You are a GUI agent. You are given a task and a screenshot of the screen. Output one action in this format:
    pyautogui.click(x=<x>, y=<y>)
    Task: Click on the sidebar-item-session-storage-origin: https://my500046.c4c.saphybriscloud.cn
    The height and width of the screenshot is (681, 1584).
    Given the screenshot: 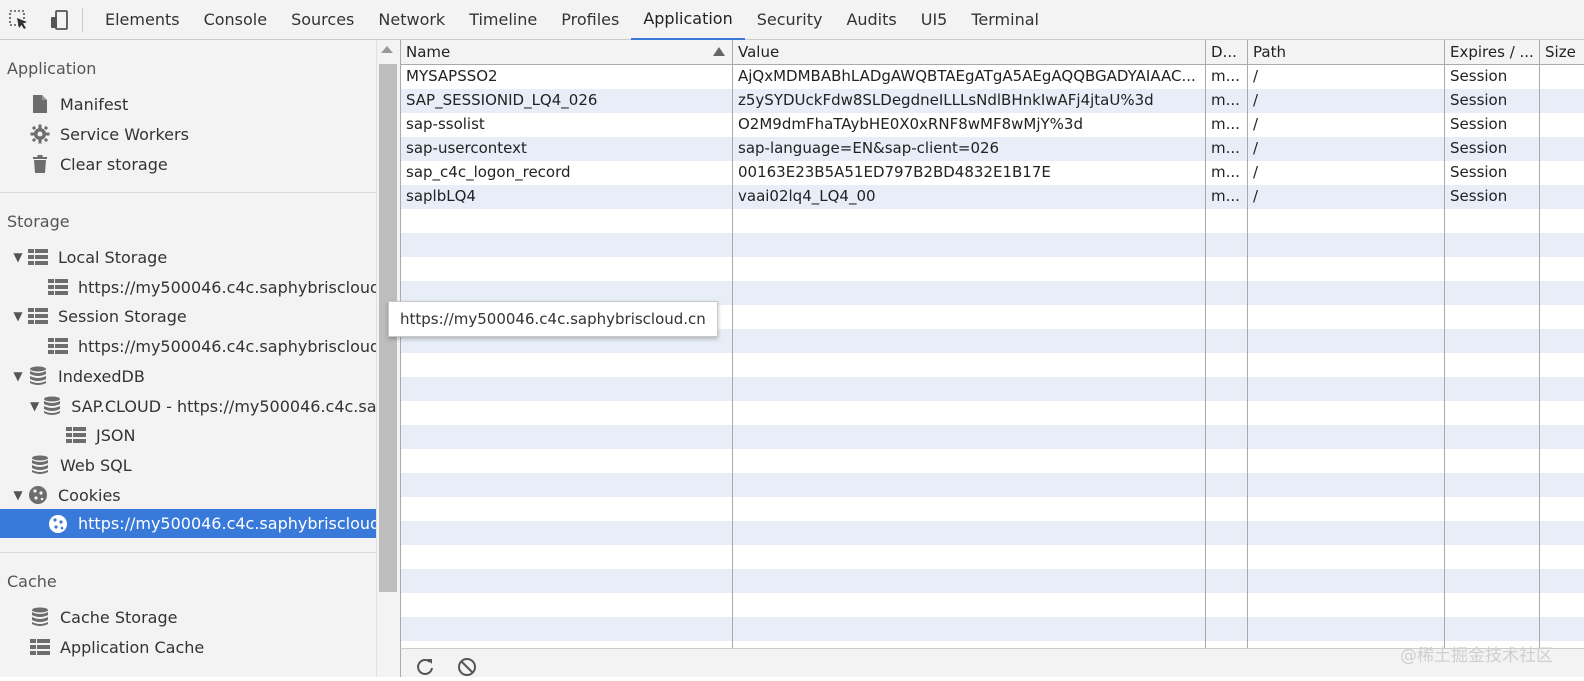 What is the action you would take?
    pyautogui.click(x=188, y=346)
    